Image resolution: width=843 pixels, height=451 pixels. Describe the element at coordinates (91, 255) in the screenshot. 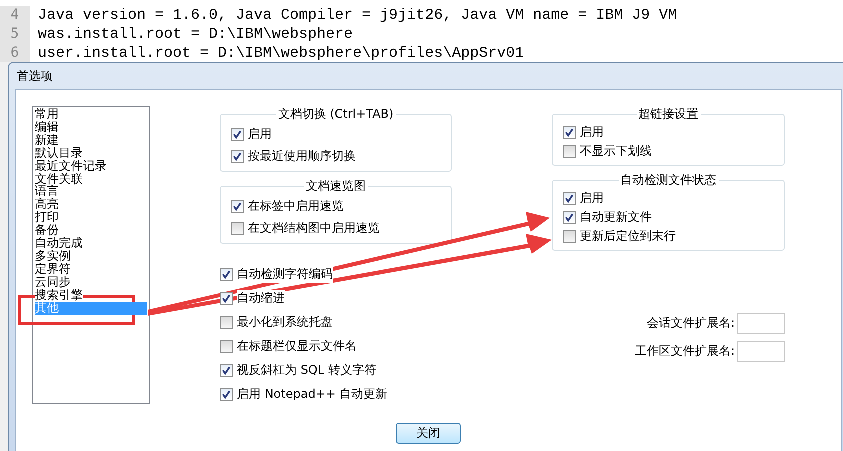

I see `category-list: 常用 编辑 新建 默认目录 最近文件记录 文件关联 语言 高亮 打印 备份 自动完成 多实例 定界符 云同步 搜索引擎 其他` at that location.